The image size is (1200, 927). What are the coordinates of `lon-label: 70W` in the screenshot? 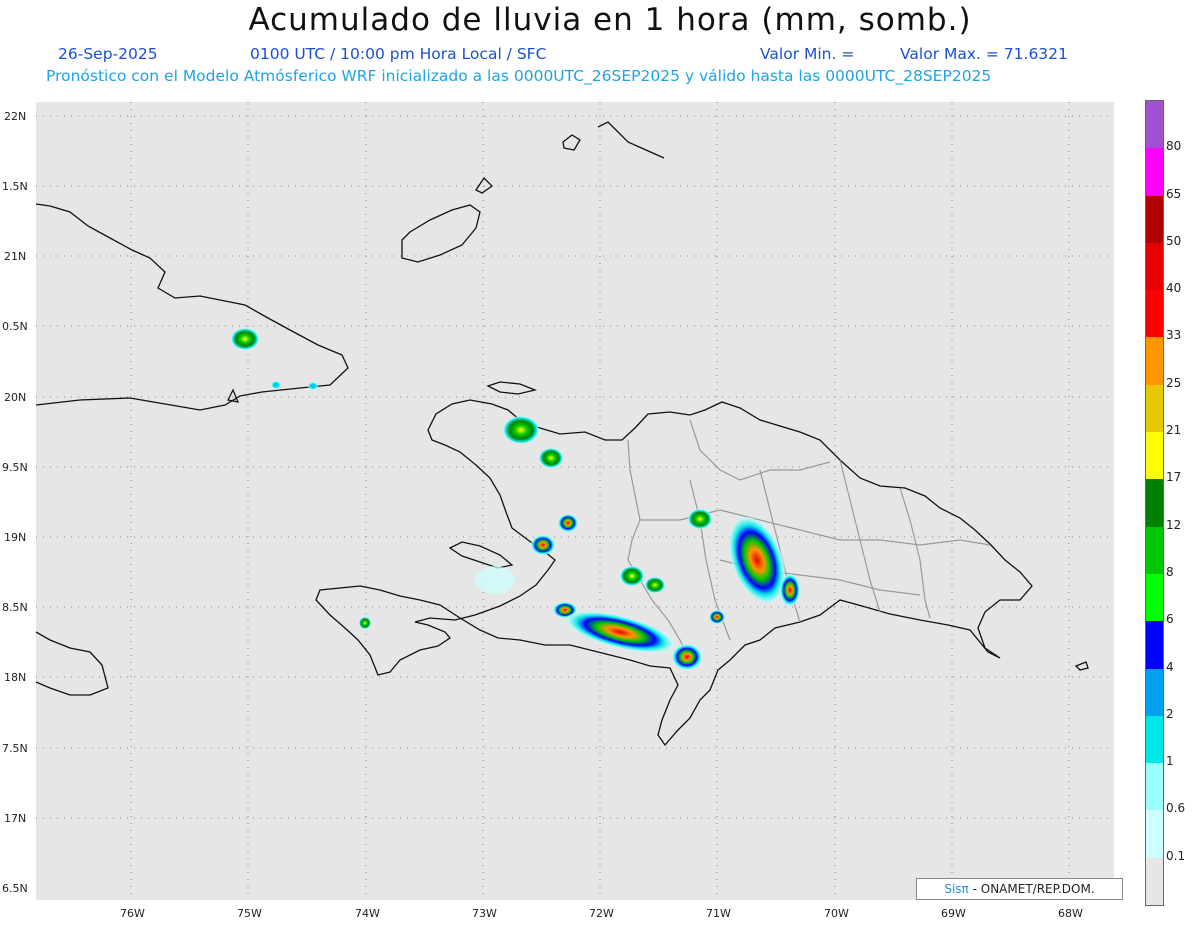 It's located at (836, 913).